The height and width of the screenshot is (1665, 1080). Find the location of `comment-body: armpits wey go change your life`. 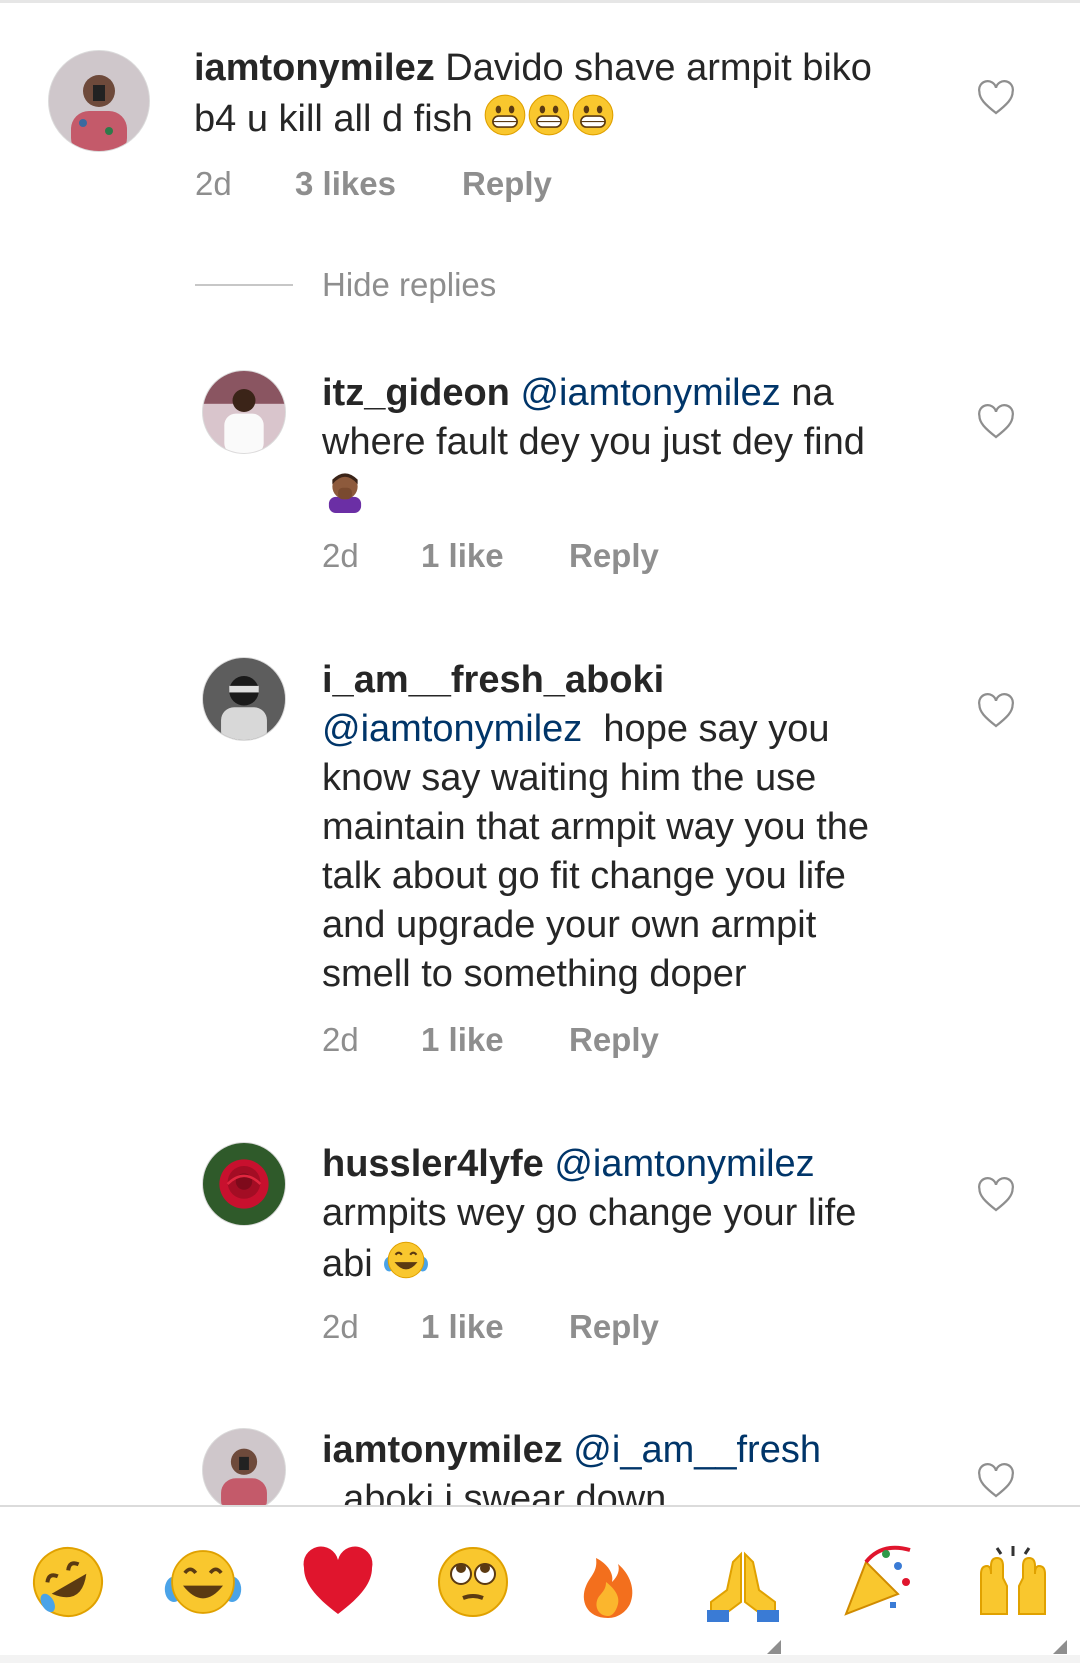

comment-body: armpits wey go change your life is located at coordinates (589, 1213).